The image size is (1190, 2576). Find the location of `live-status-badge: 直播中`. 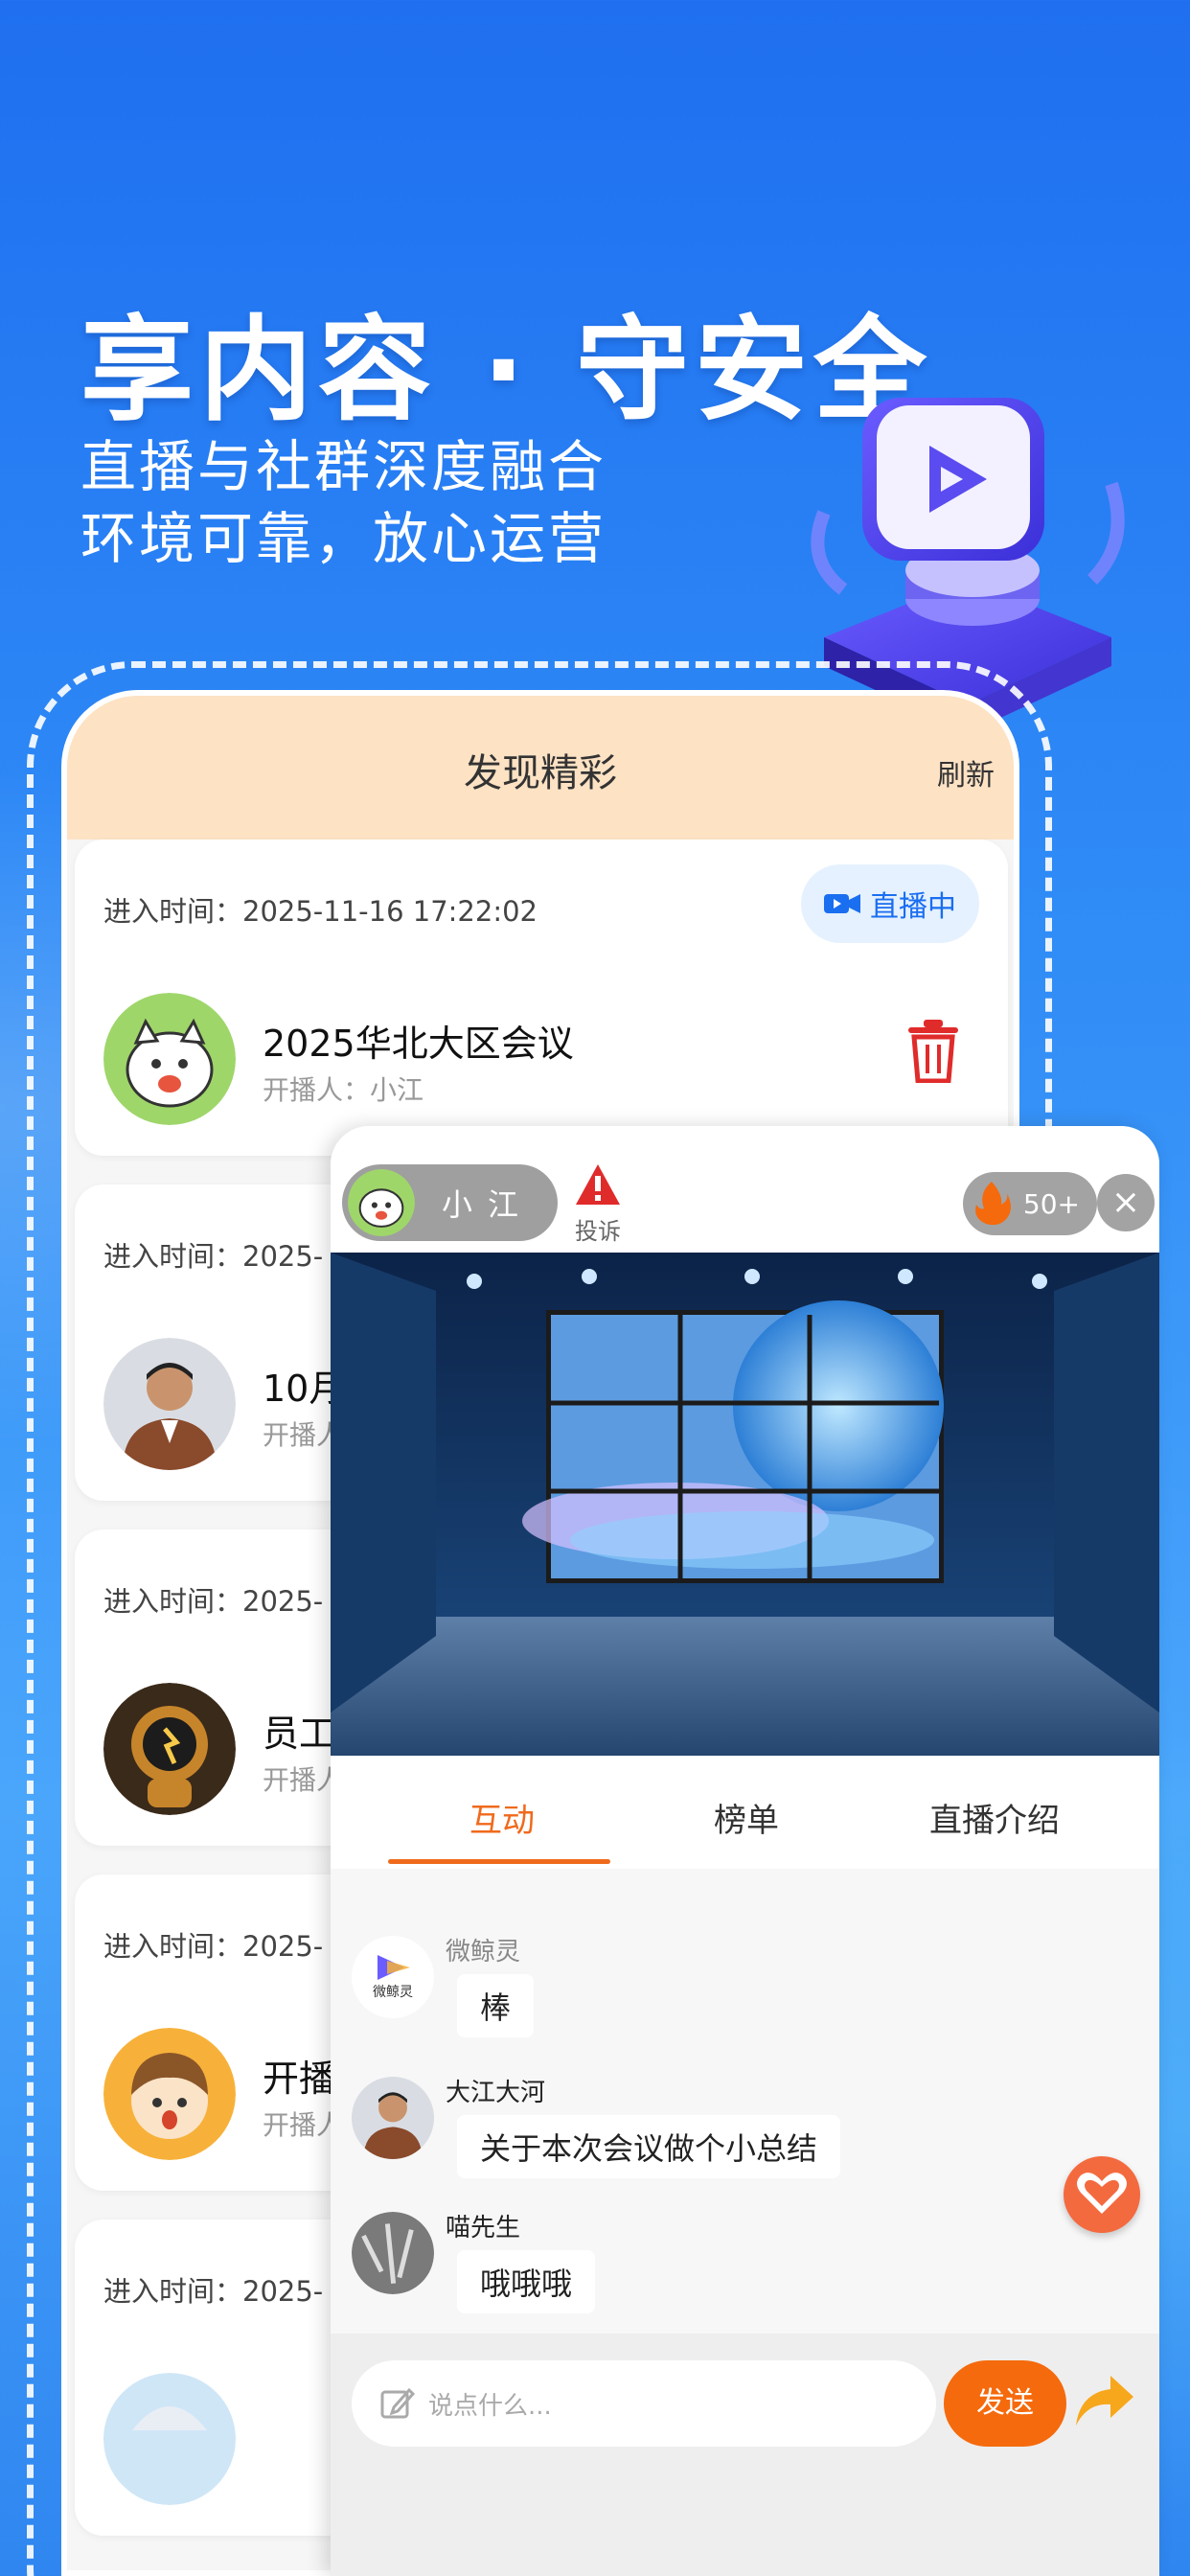

live-status-badge: 直播中 is located at coordinates (890, 903).